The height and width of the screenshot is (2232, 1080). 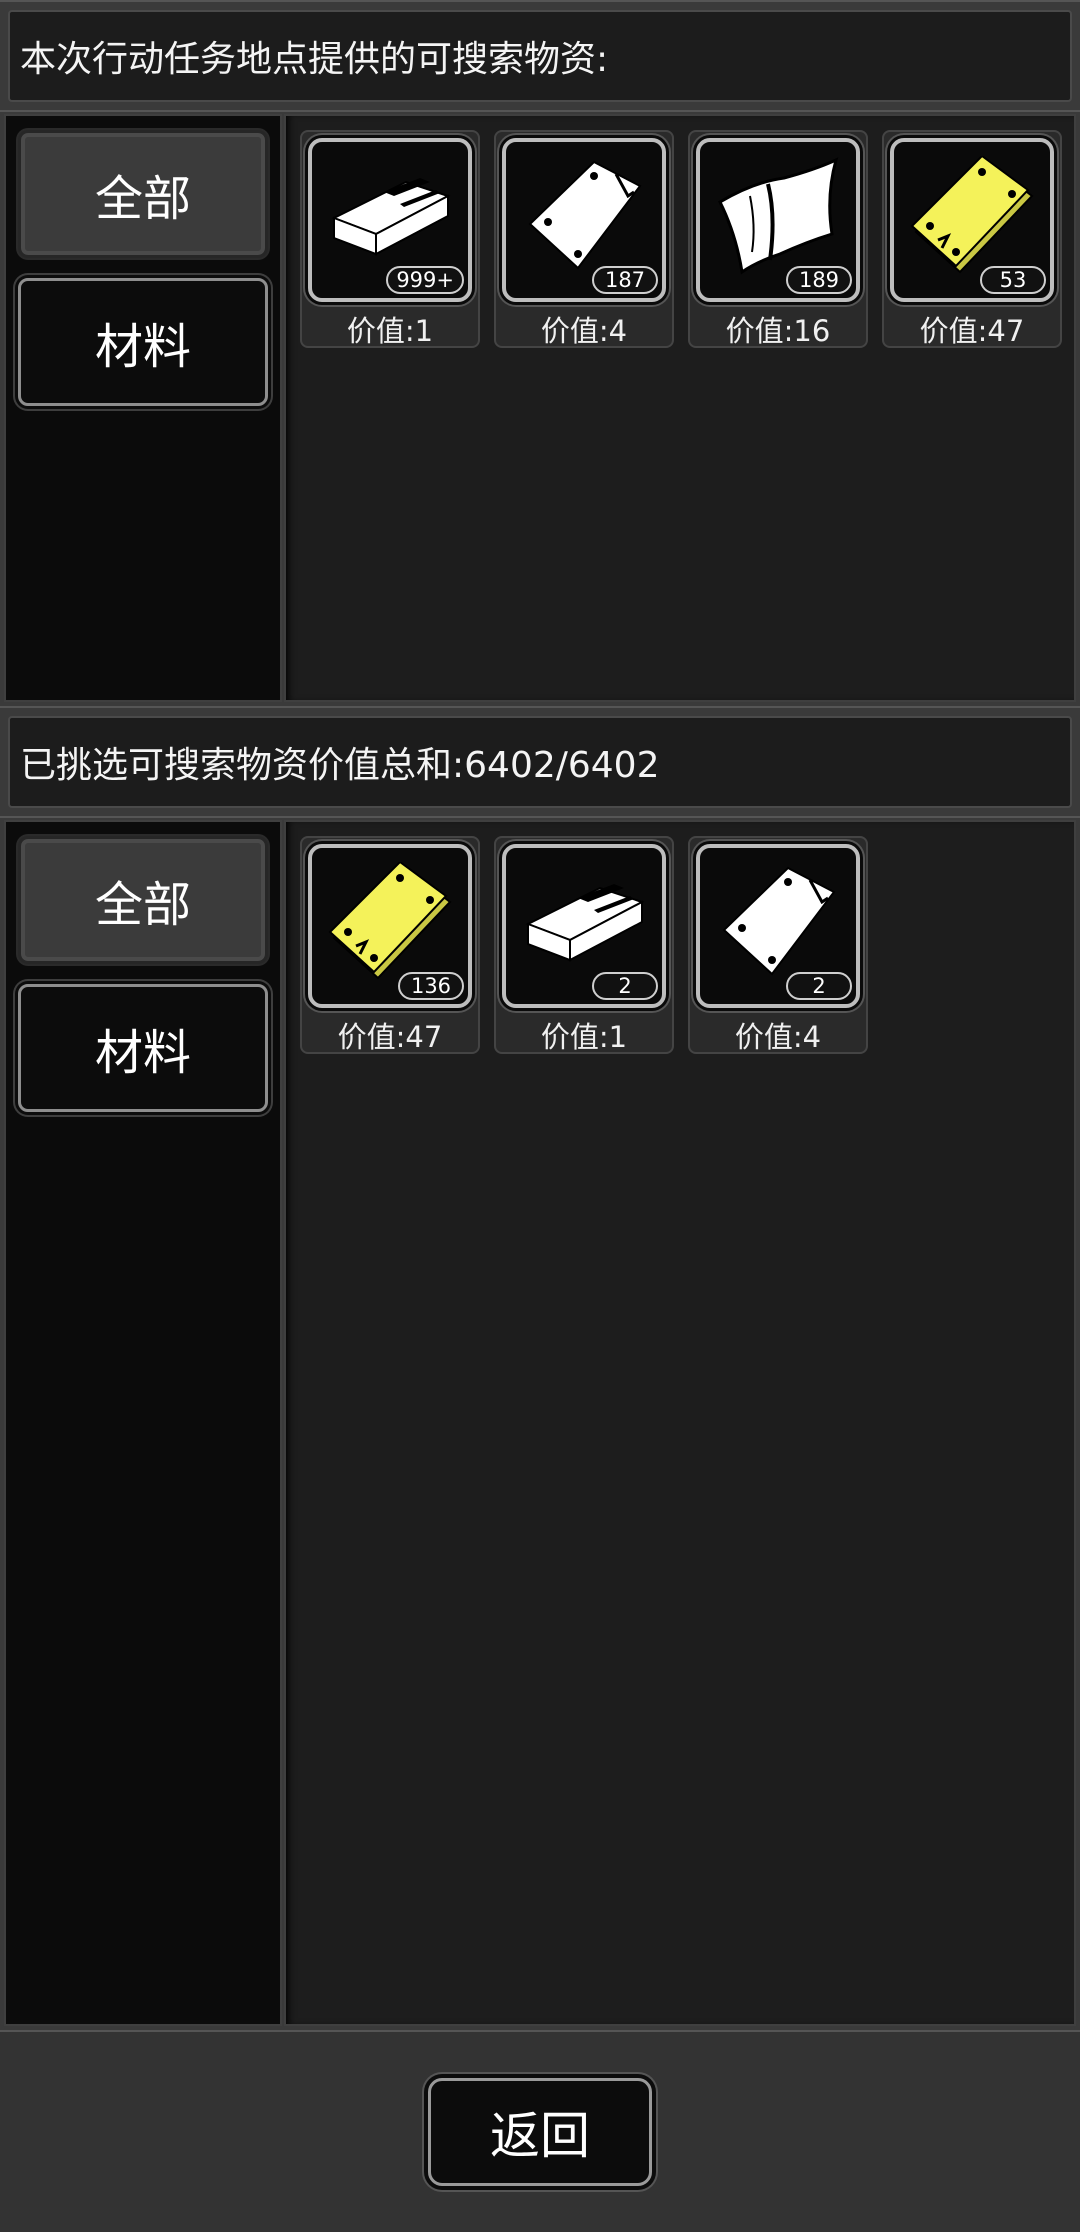 What do you see at coordinates (1013, 280) in the screenshot?
I see `item-quantity-badge: 53` at bounding box center [1013, 280].